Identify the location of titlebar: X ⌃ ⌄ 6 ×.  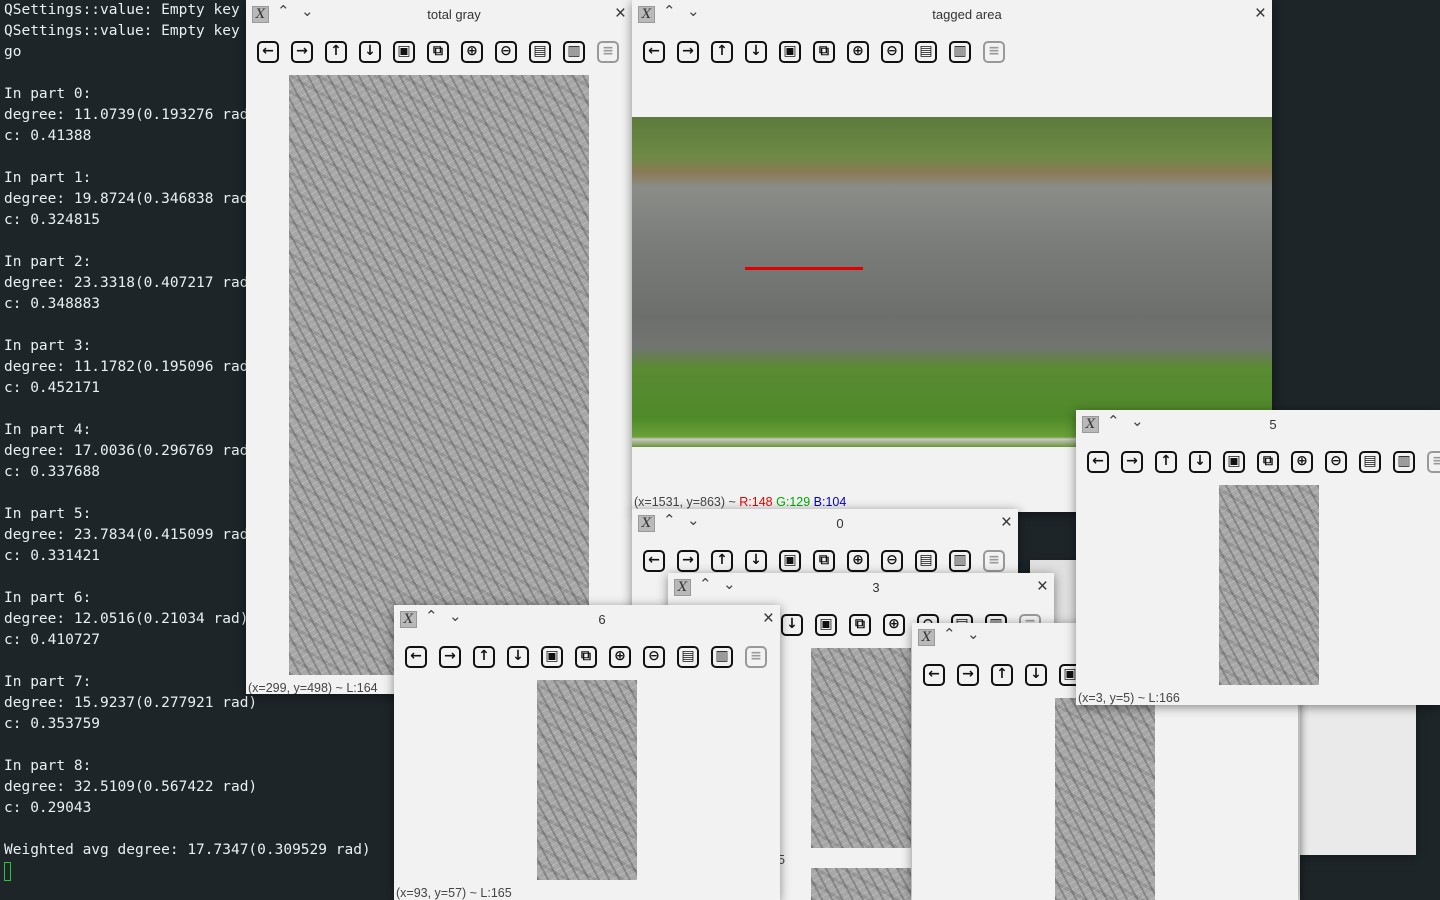
(587, 619).